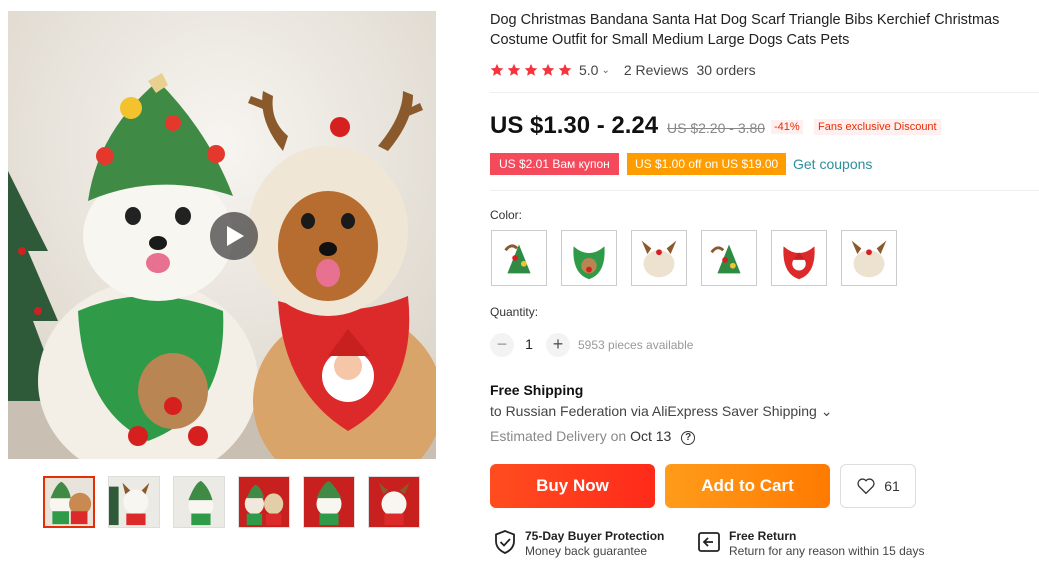  I want to click on quantity-label: Quantity:, so click(514, 312).